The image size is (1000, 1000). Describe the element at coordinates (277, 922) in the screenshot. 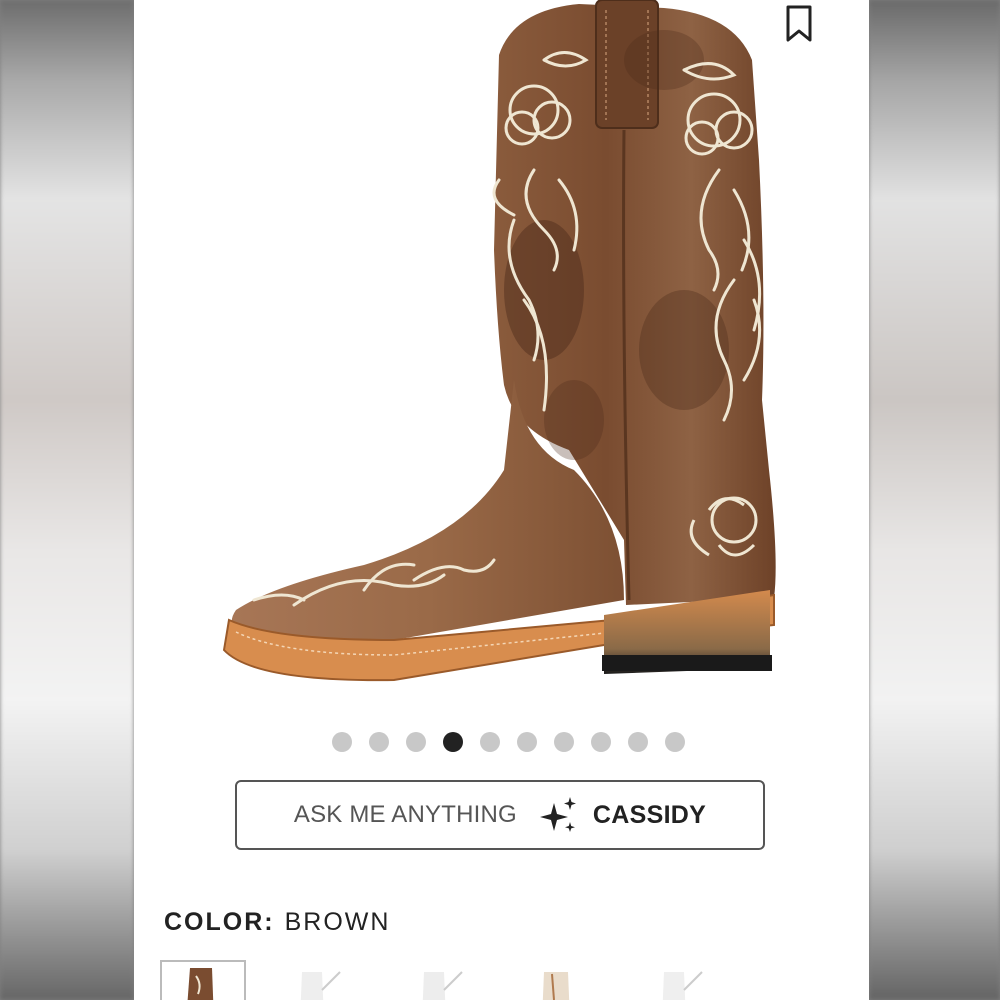

I see `color-selector: COLOR: BROWN` at that location.